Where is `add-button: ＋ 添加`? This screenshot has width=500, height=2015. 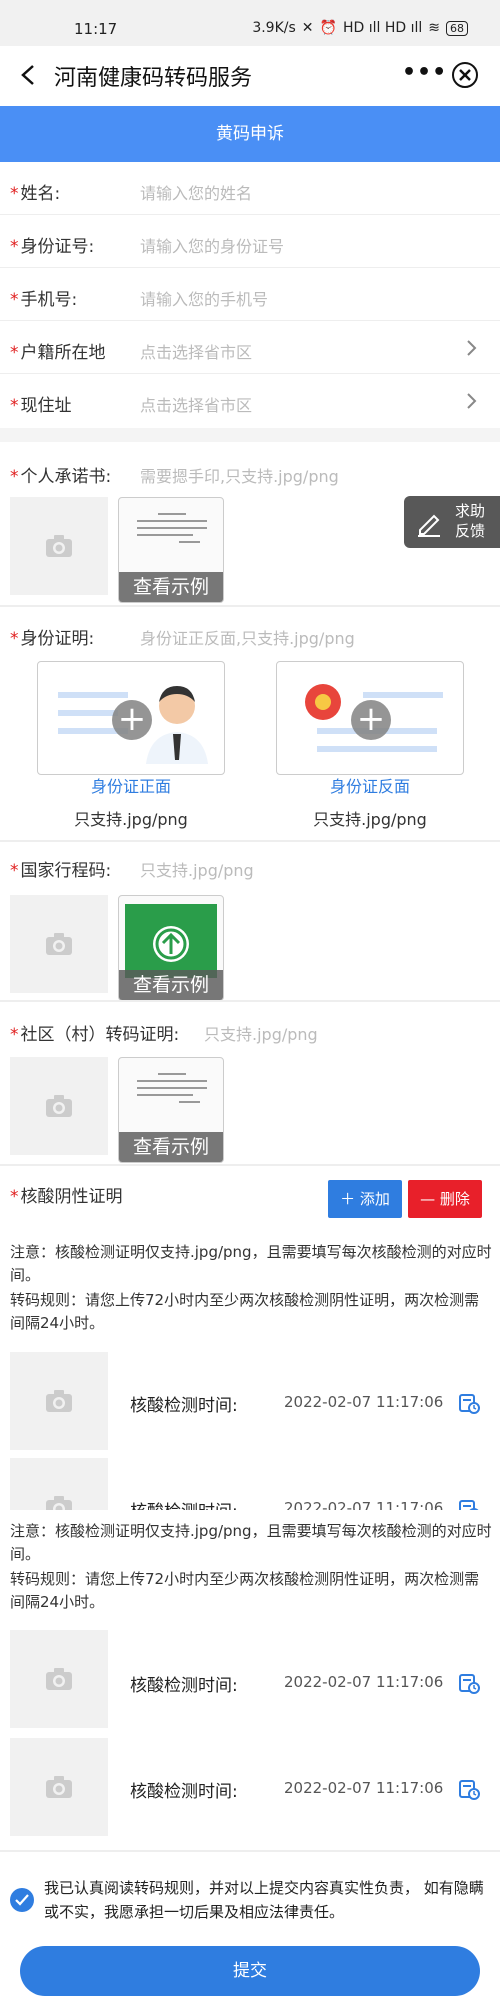 add-button: ＋ 添加 is located at coordinates (365, 1199).